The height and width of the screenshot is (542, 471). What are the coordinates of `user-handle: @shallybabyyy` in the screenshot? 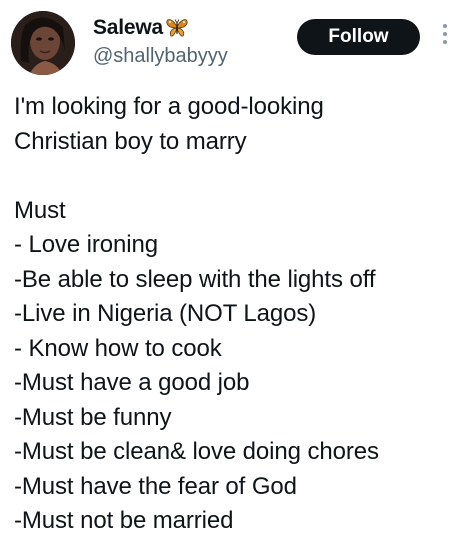 It's located at (160, 56).